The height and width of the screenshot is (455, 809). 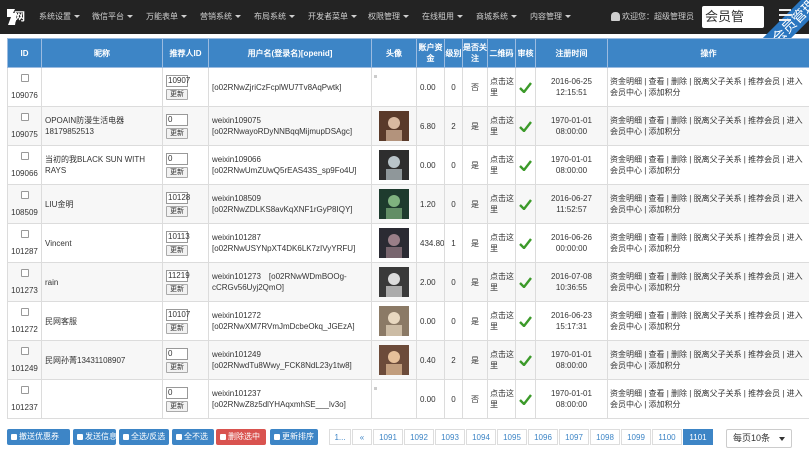 I want to click on select-invert-button: 全选/反选, so click(x=144, y=437).